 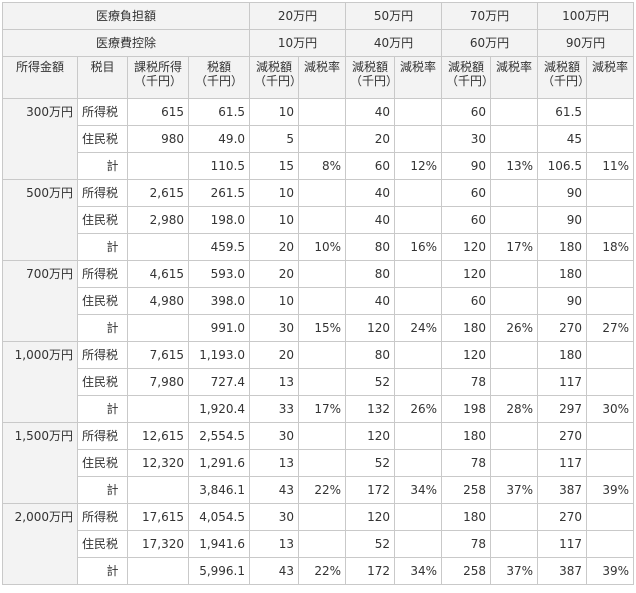 I want to click on reduction-amount-cell: 33, so click(x=274, y=409).